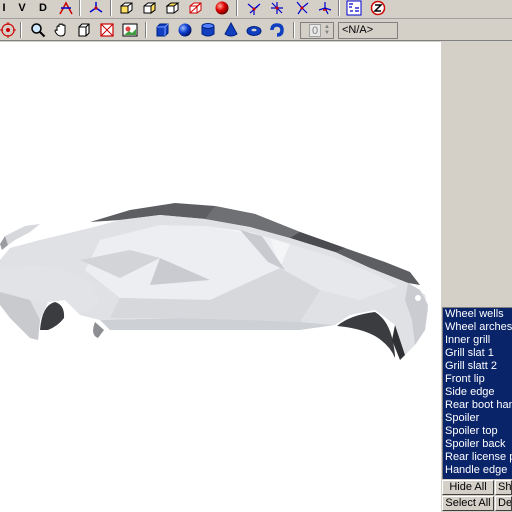 This screenshot has height=512, width=512. Describe the element at coordinates (277, 30) in the screenshot. I see `tube-primitive-icon` at that location.